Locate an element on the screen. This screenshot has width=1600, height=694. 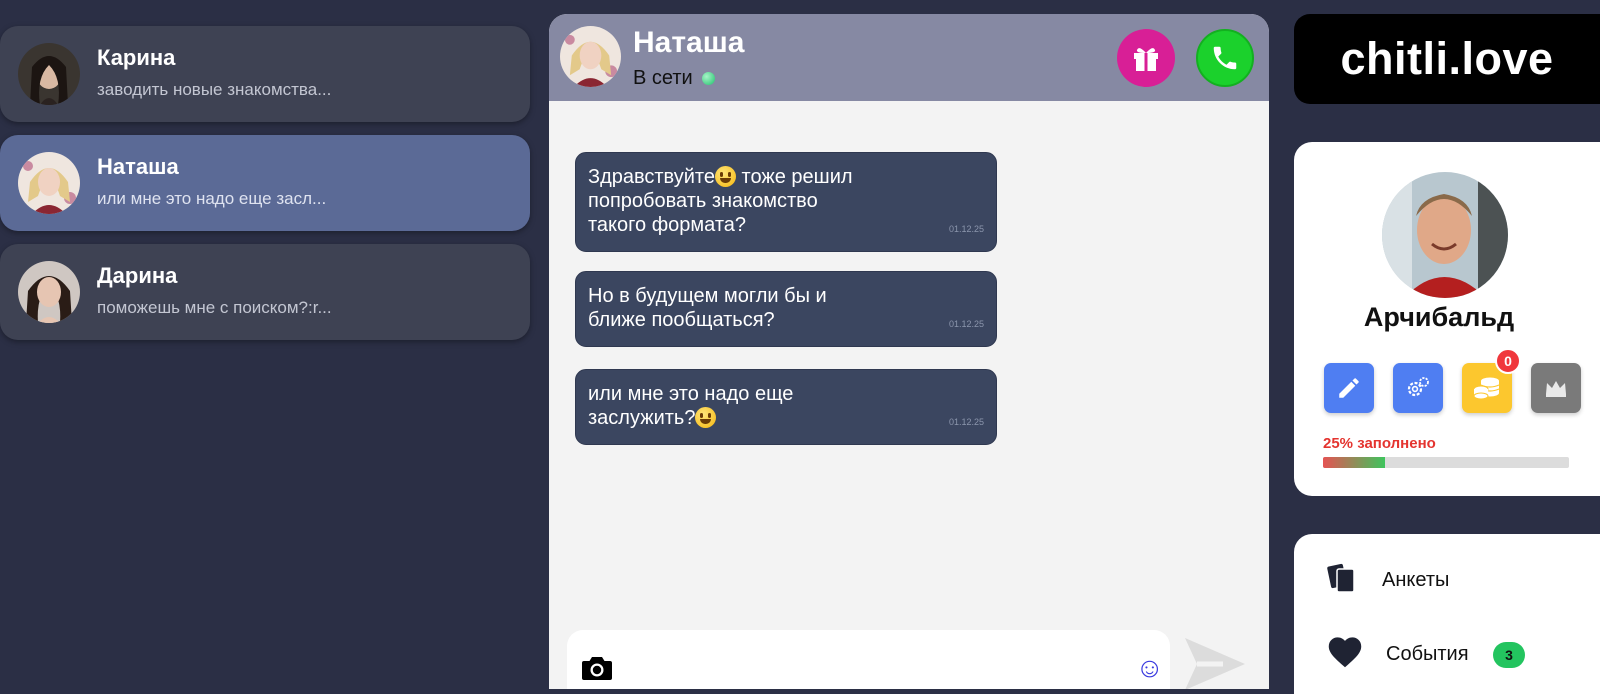
online-status-text: В сети is located at coordinates (663, 78).